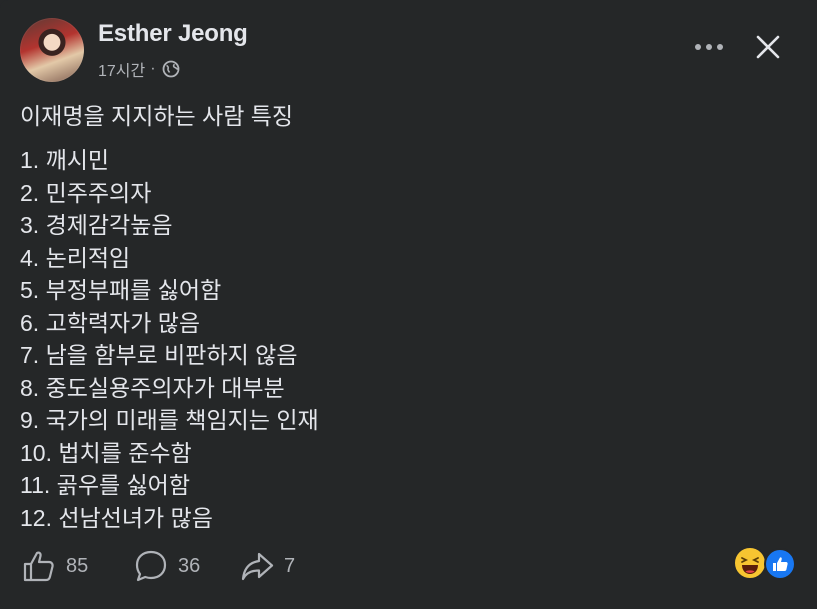 Image resolution: width=817 pixels, height=609 pixels. I want to click on more-options-button, so click(709, 47).